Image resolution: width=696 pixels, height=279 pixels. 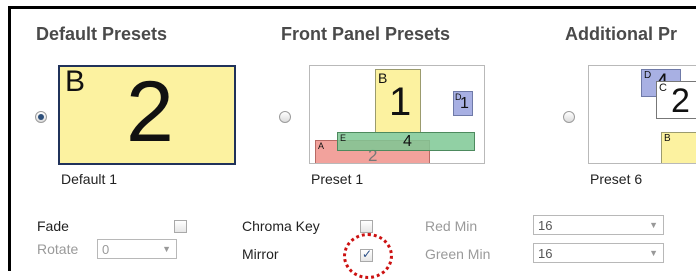 I want to click on preset-1-caption: Preset 1, so click(x=337, y=179).